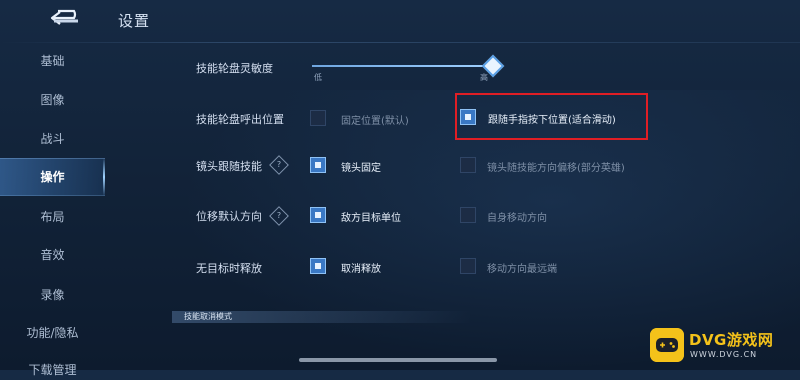 This screenshot has height=380, width=800. I want to click on camera-offset-option: 镜头随技能方向偏移(部分英雄), so click(556, 166).